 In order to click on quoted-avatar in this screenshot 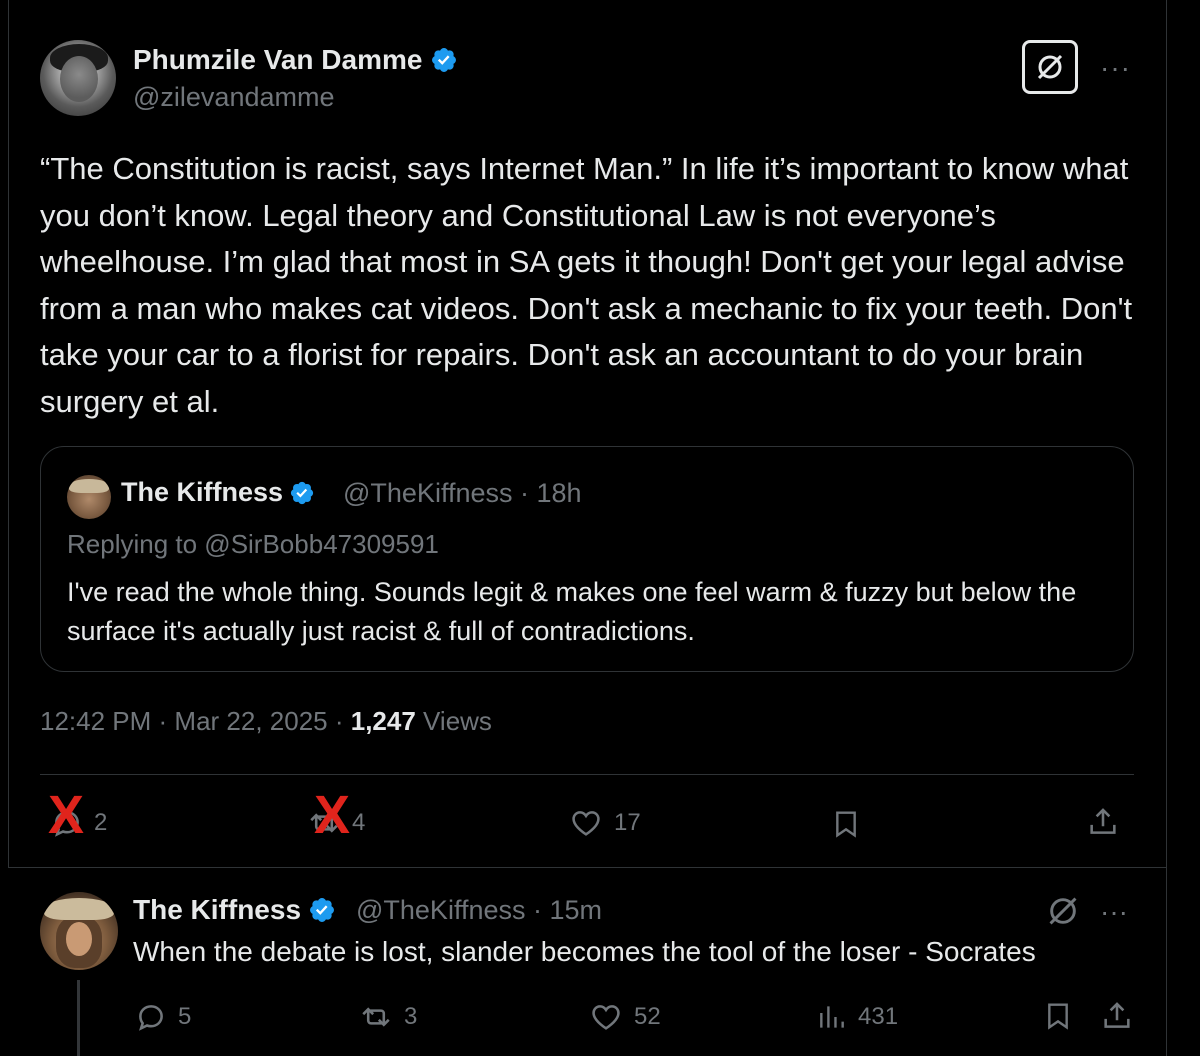, I will do `click(89, 497)`.